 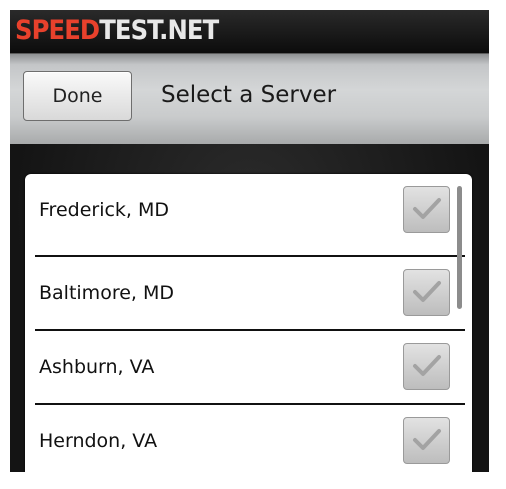 I want to click on logo-speed-text: SPEED, so click(x=57, y=30).